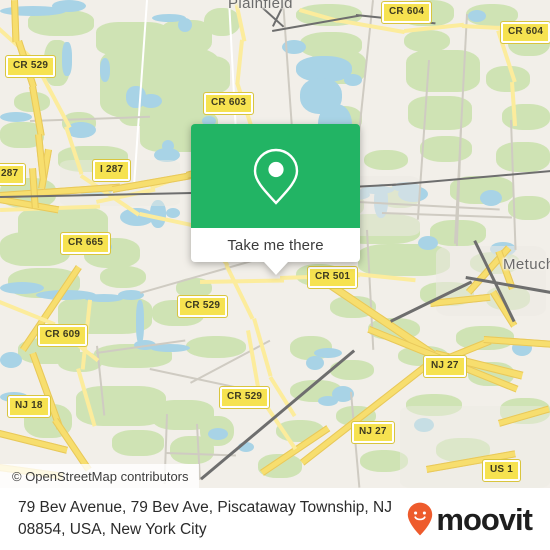  I want to click on road-shield: NJ 18, so click(29, 406).